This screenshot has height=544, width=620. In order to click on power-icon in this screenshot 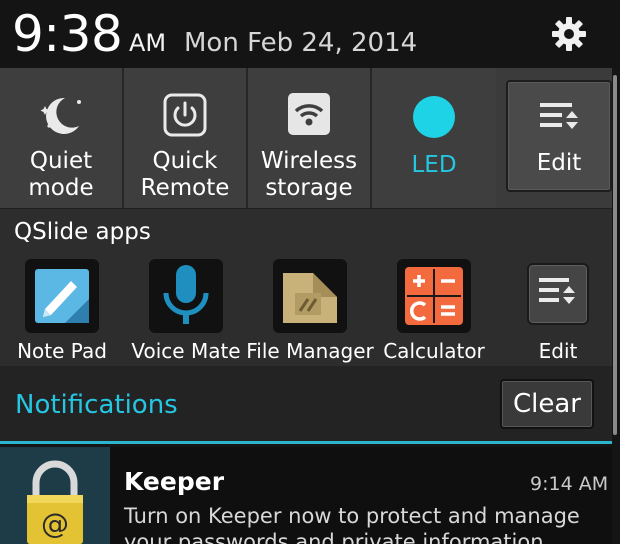, I will do `click(185, 115)`.